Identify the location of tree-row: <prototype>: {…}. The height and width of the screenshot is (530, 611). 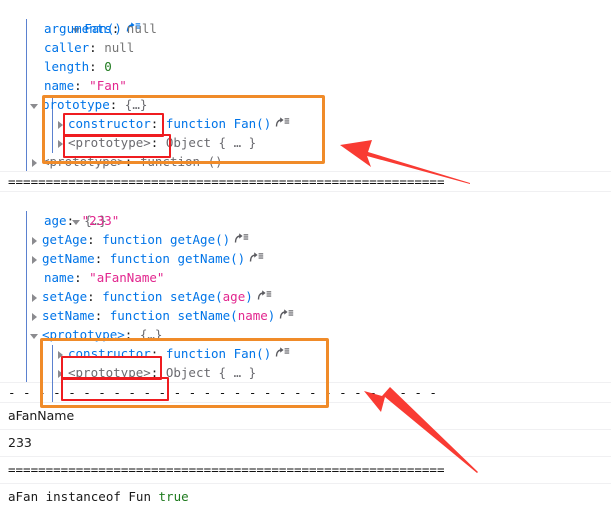
(305, 334).